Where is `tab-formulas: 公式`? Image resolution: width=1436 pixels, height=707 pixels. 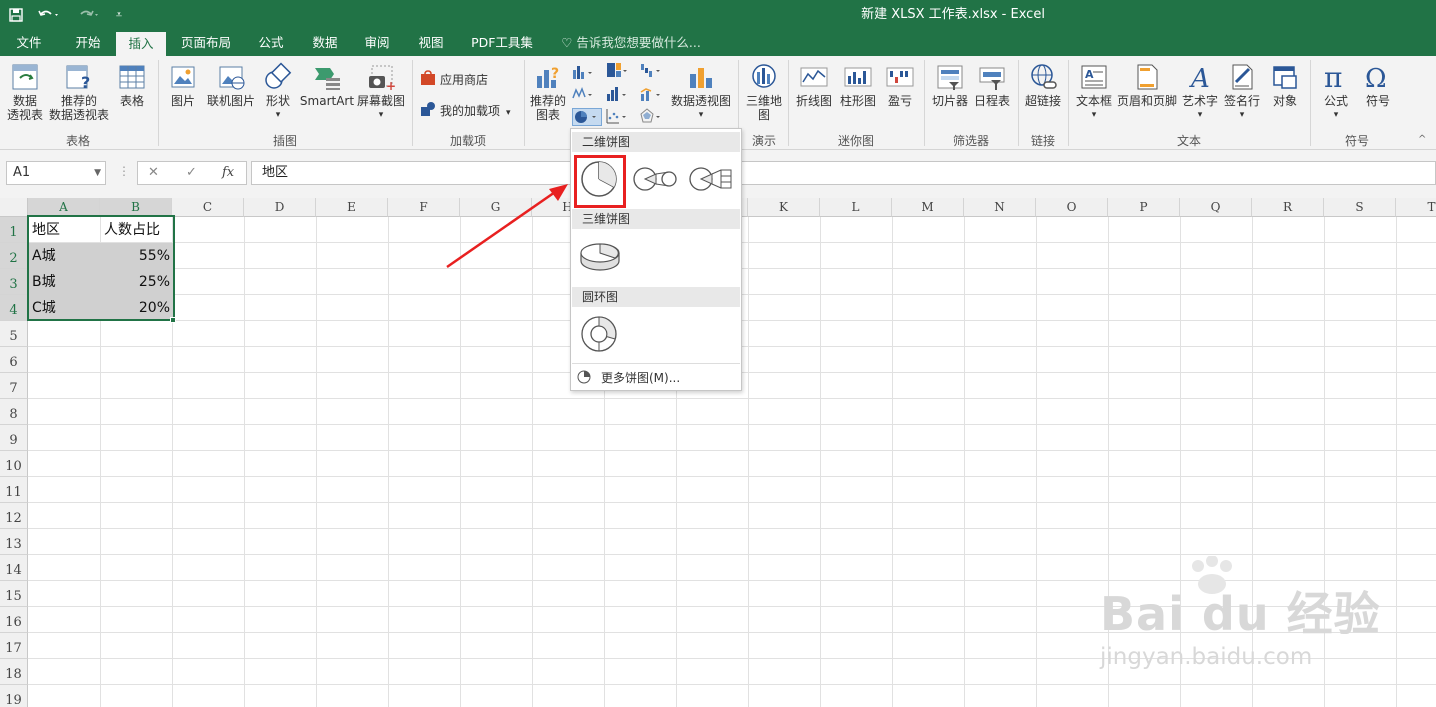 tab-formulas: 公式 is located at coordinates (271, 43).